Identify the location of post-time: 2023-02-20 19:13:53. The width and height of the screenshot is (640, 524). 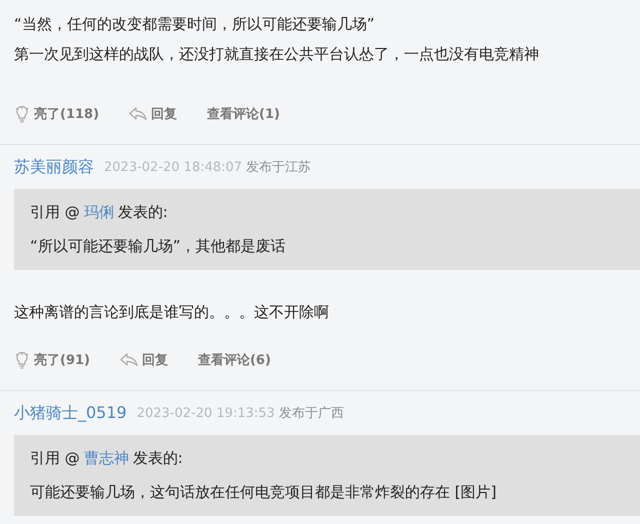
(205, 413).